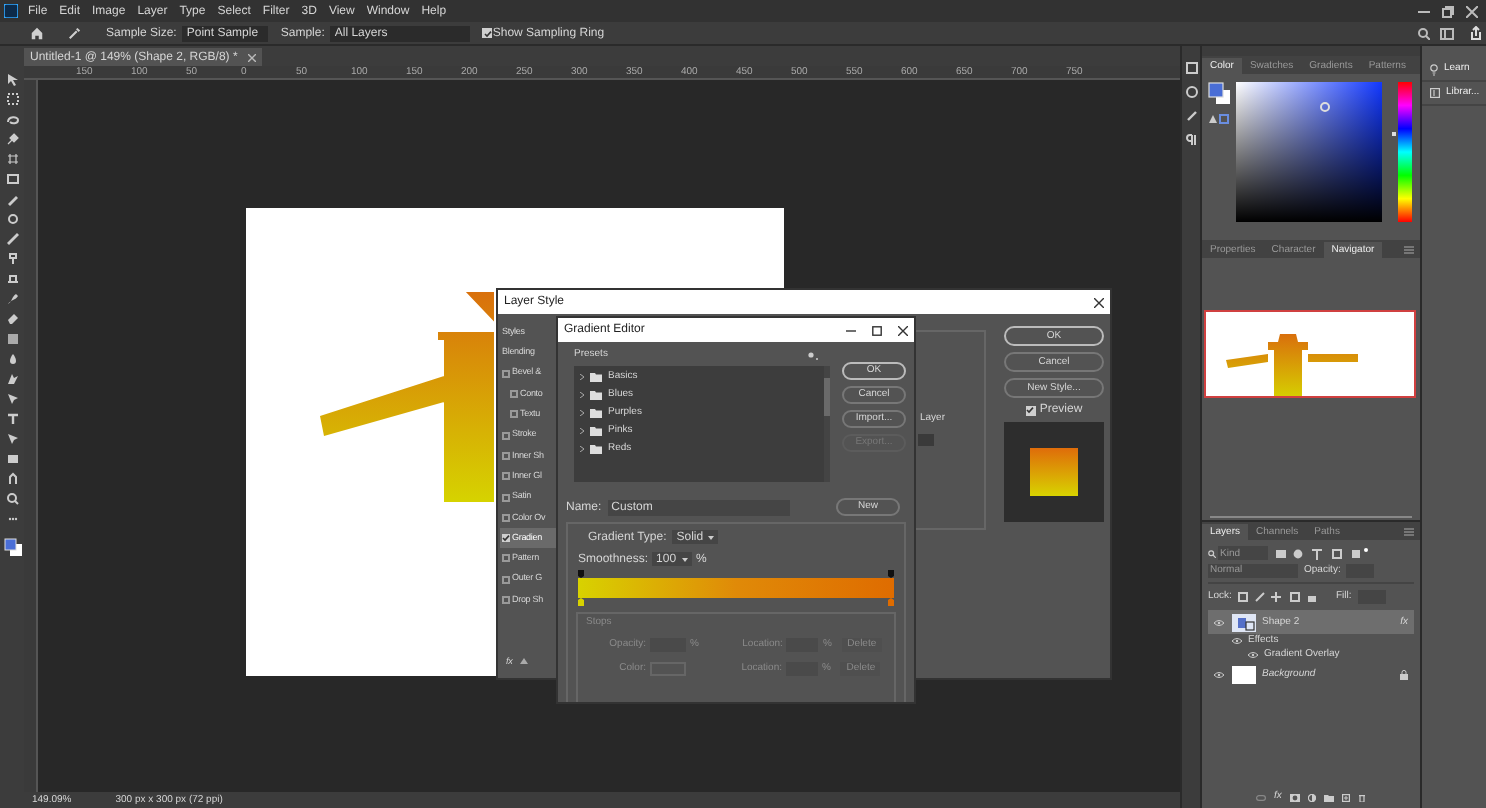  I want to click on preview-swatch, so click(1054, 472).